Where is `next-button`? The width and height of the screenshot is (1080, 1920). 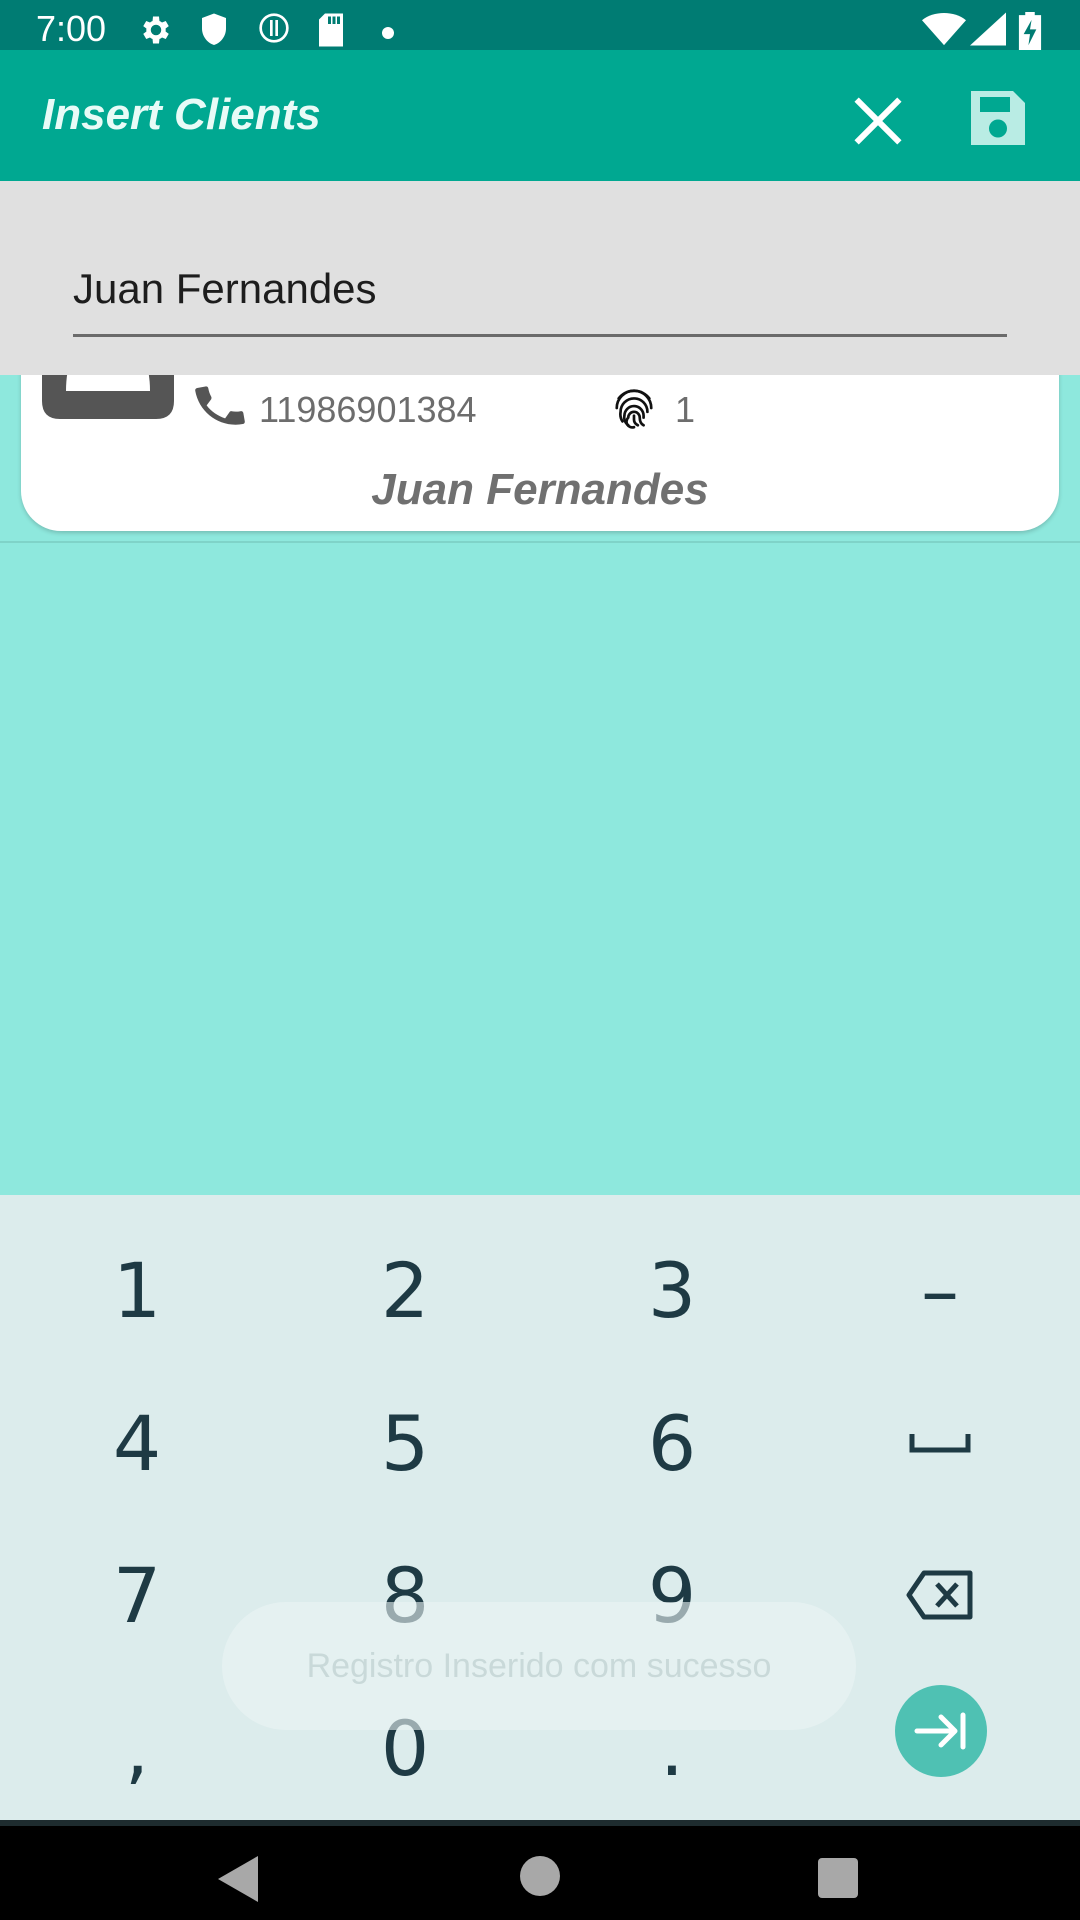 next-button is located at coordinates (941, 1731).